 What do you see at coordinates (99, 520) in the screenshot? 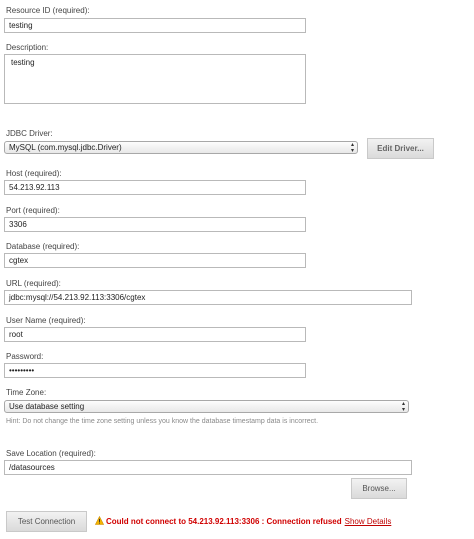
I see `warning-triangle-icon` at bounding box center [99, 520].